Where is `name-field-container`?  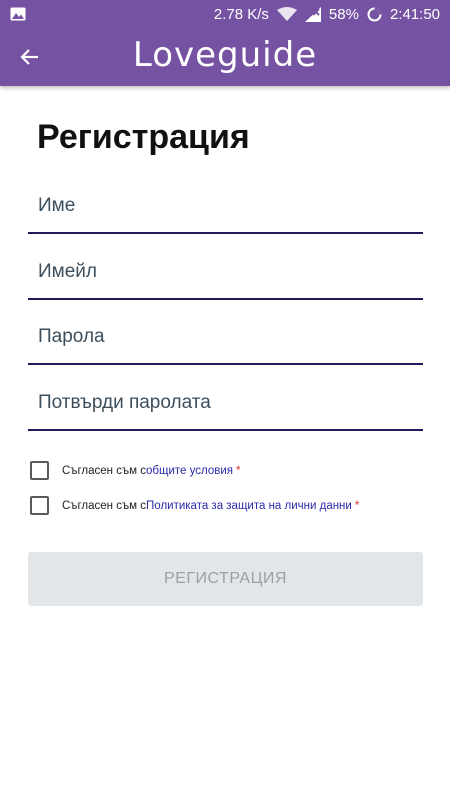 name-field-container is located at coordinates (225, 208).